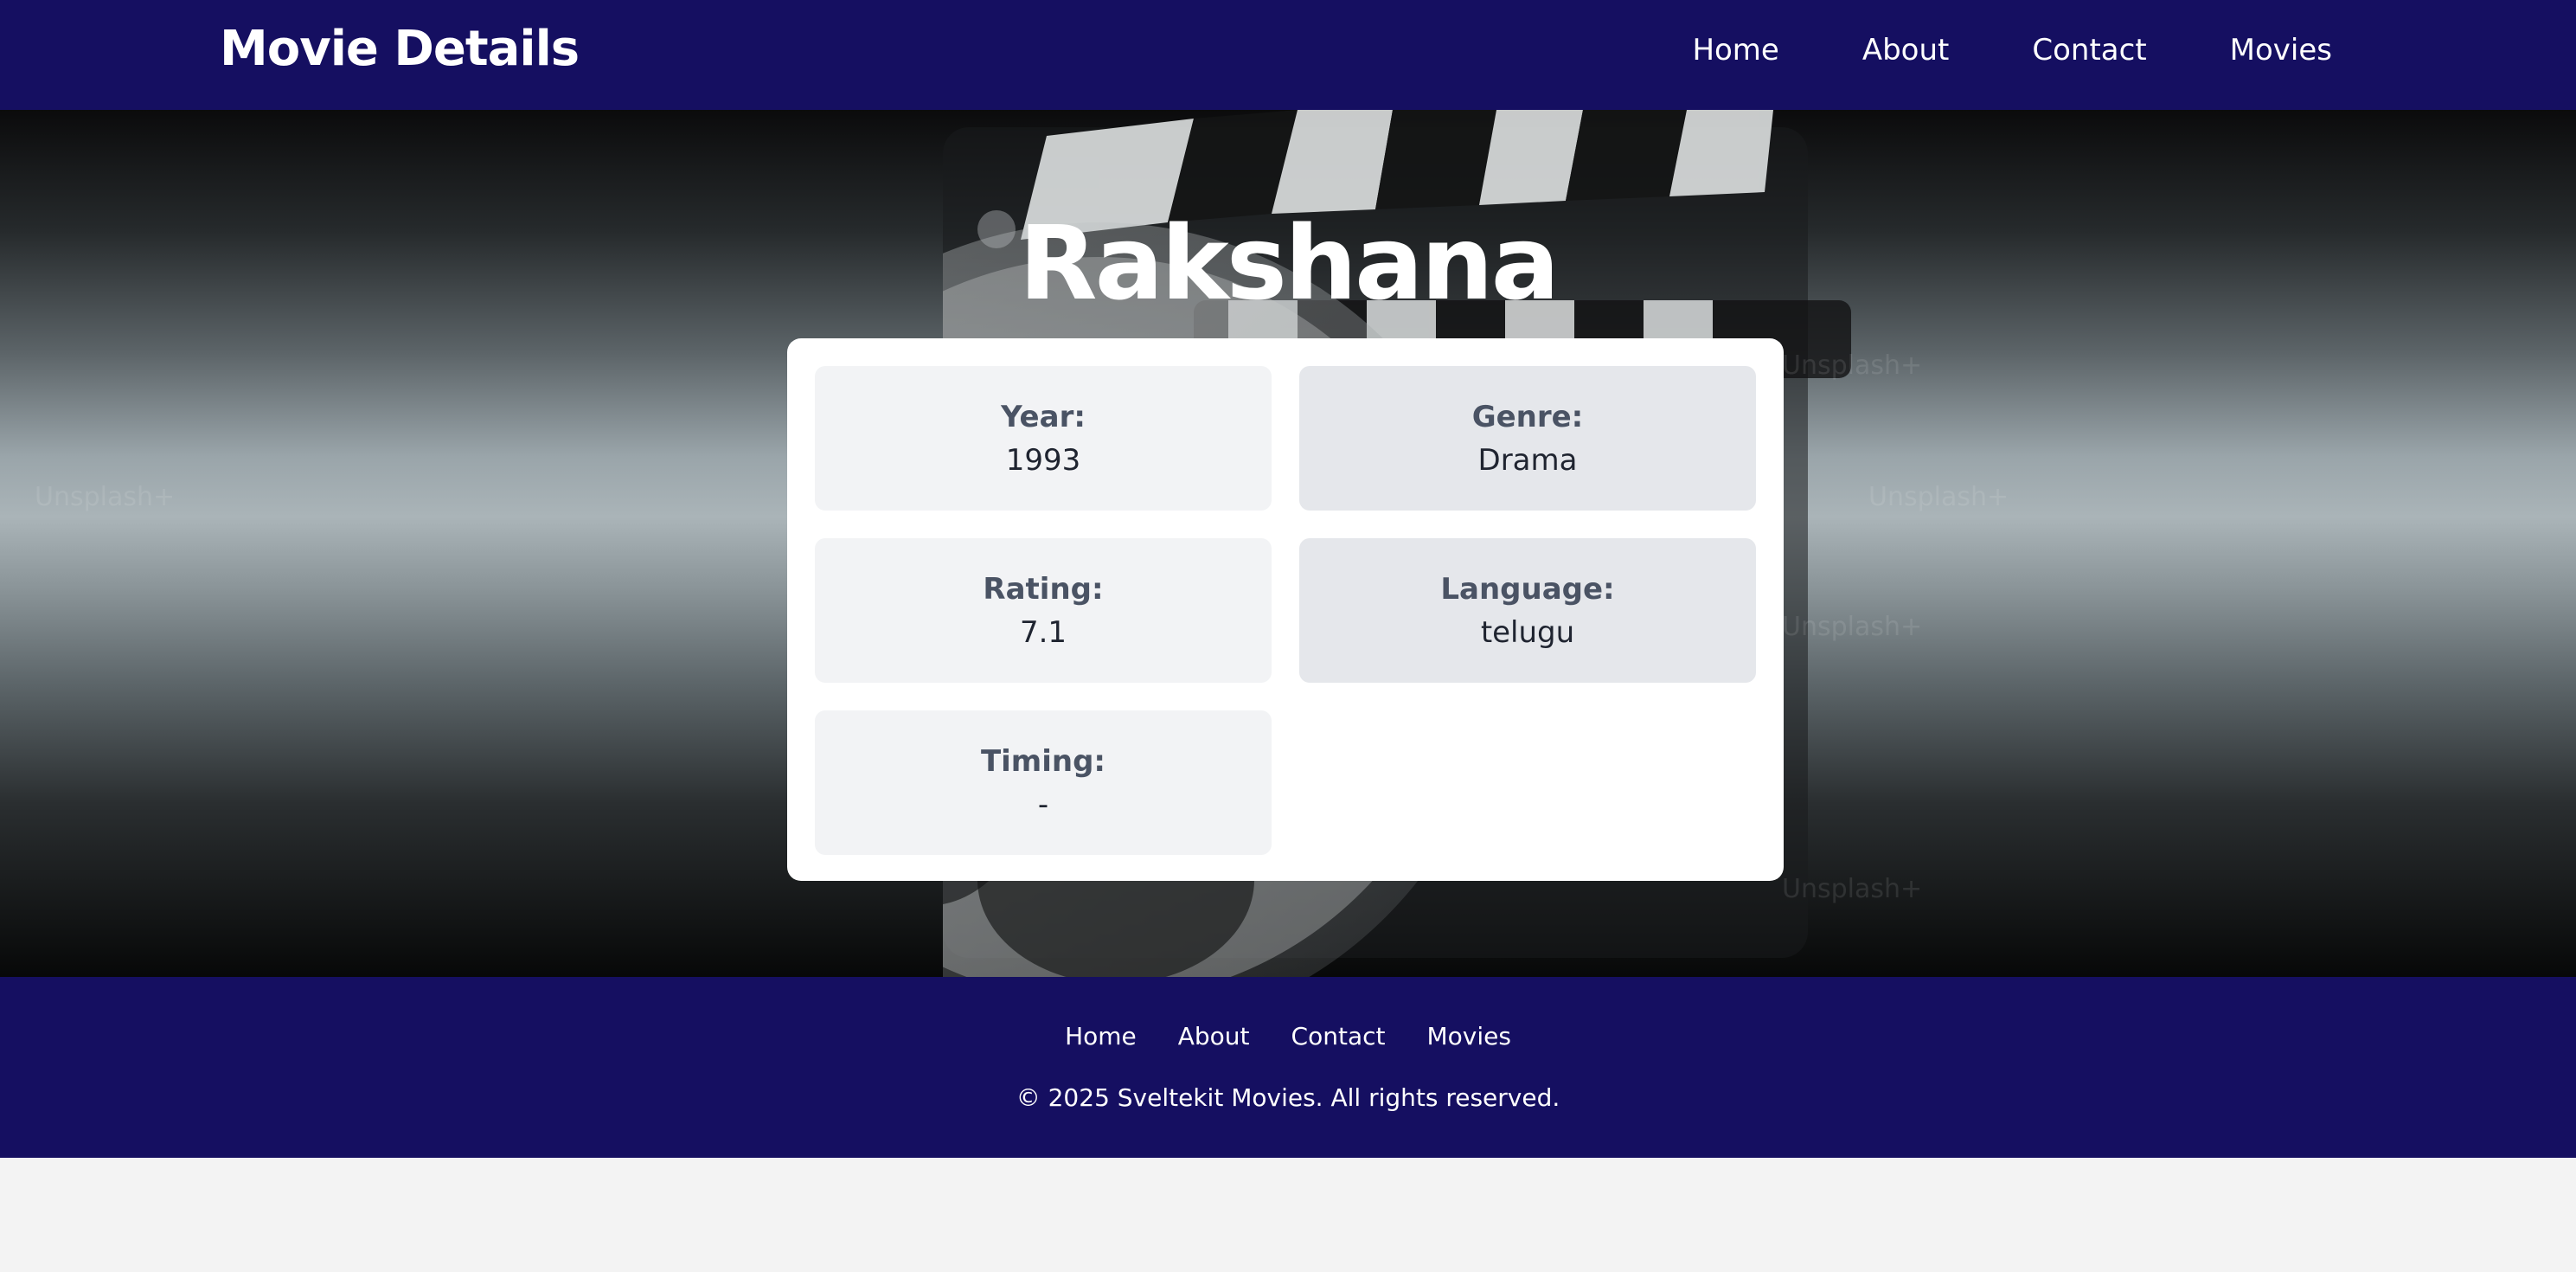  What do you see at coordinates (1101, 1036) in the screenshot?
I see `footer-link-home: Home` at bounding box center [1101, 1036].